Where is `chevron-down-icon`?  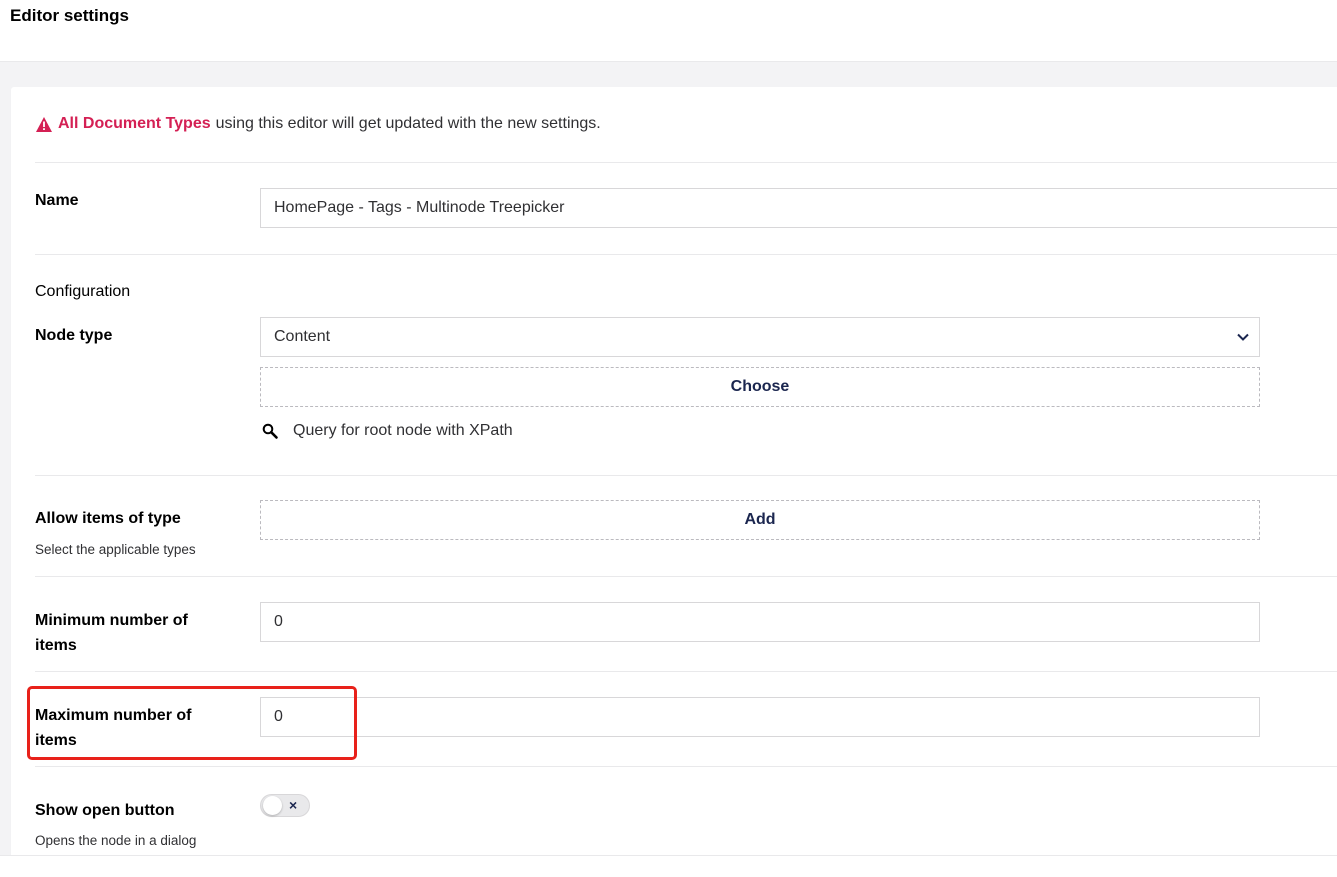 chevron-down-icon is located at coordinates (1243, 337).